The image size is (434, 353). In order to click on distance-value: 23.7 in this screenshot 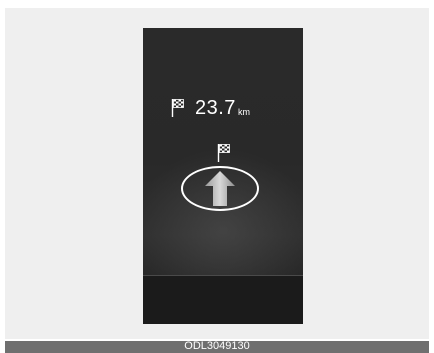, I will do `click(215, 108)`.